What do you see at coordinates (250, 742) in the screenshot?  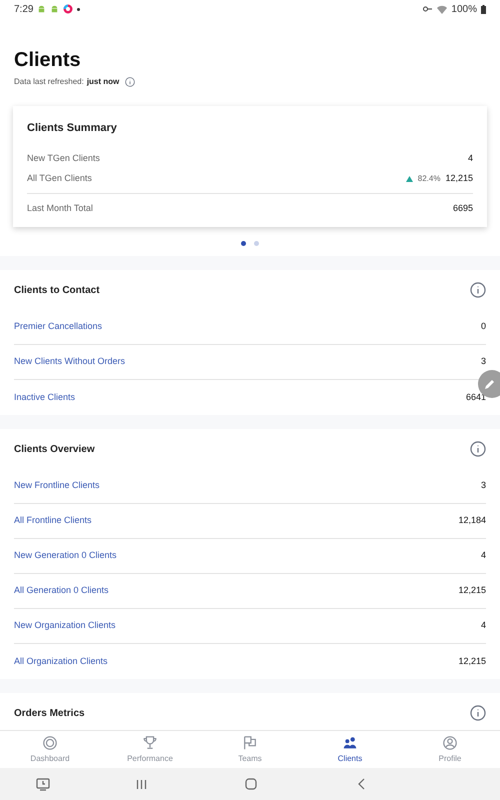 I see `flags-icon` at bounding box center [250, 742].